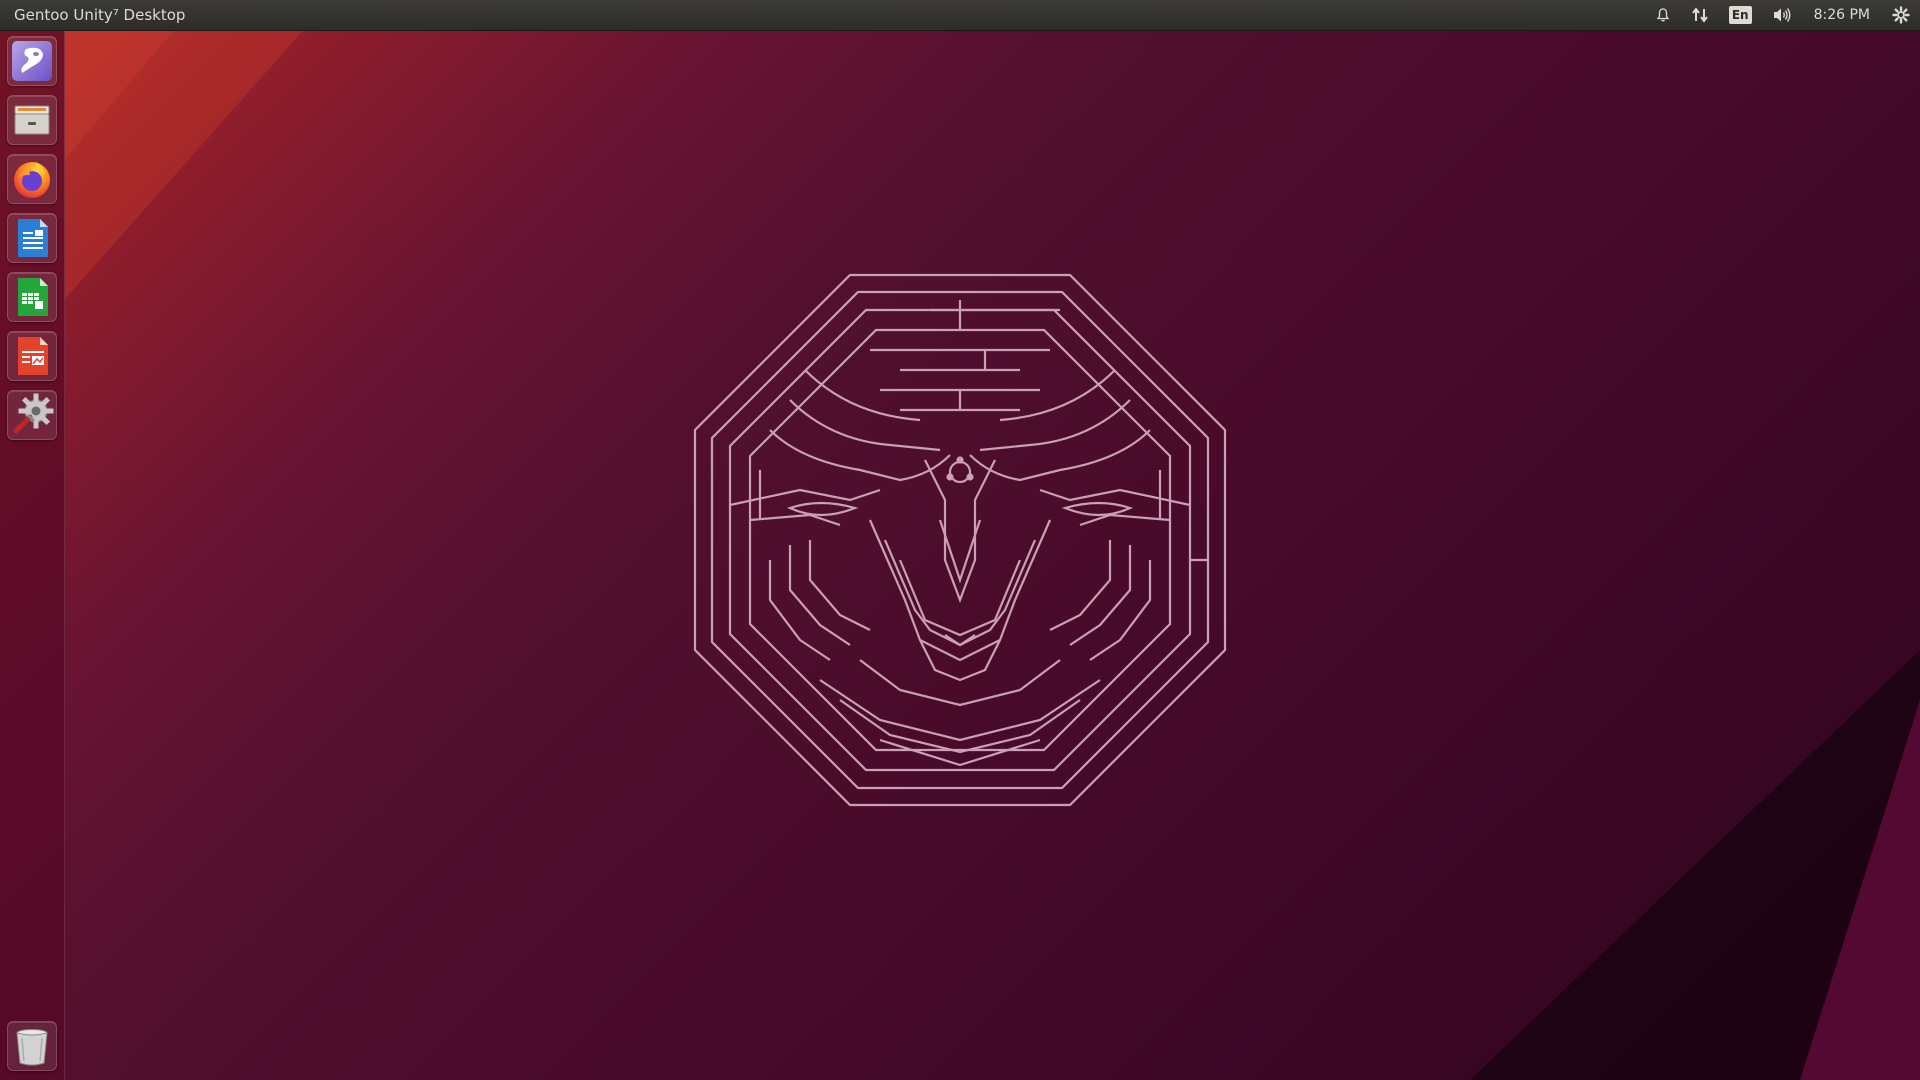 Image resolution: width=1920 pixels, height=1080 pixels. I want to click on maze-bull-head-icon, so click(960, 540).